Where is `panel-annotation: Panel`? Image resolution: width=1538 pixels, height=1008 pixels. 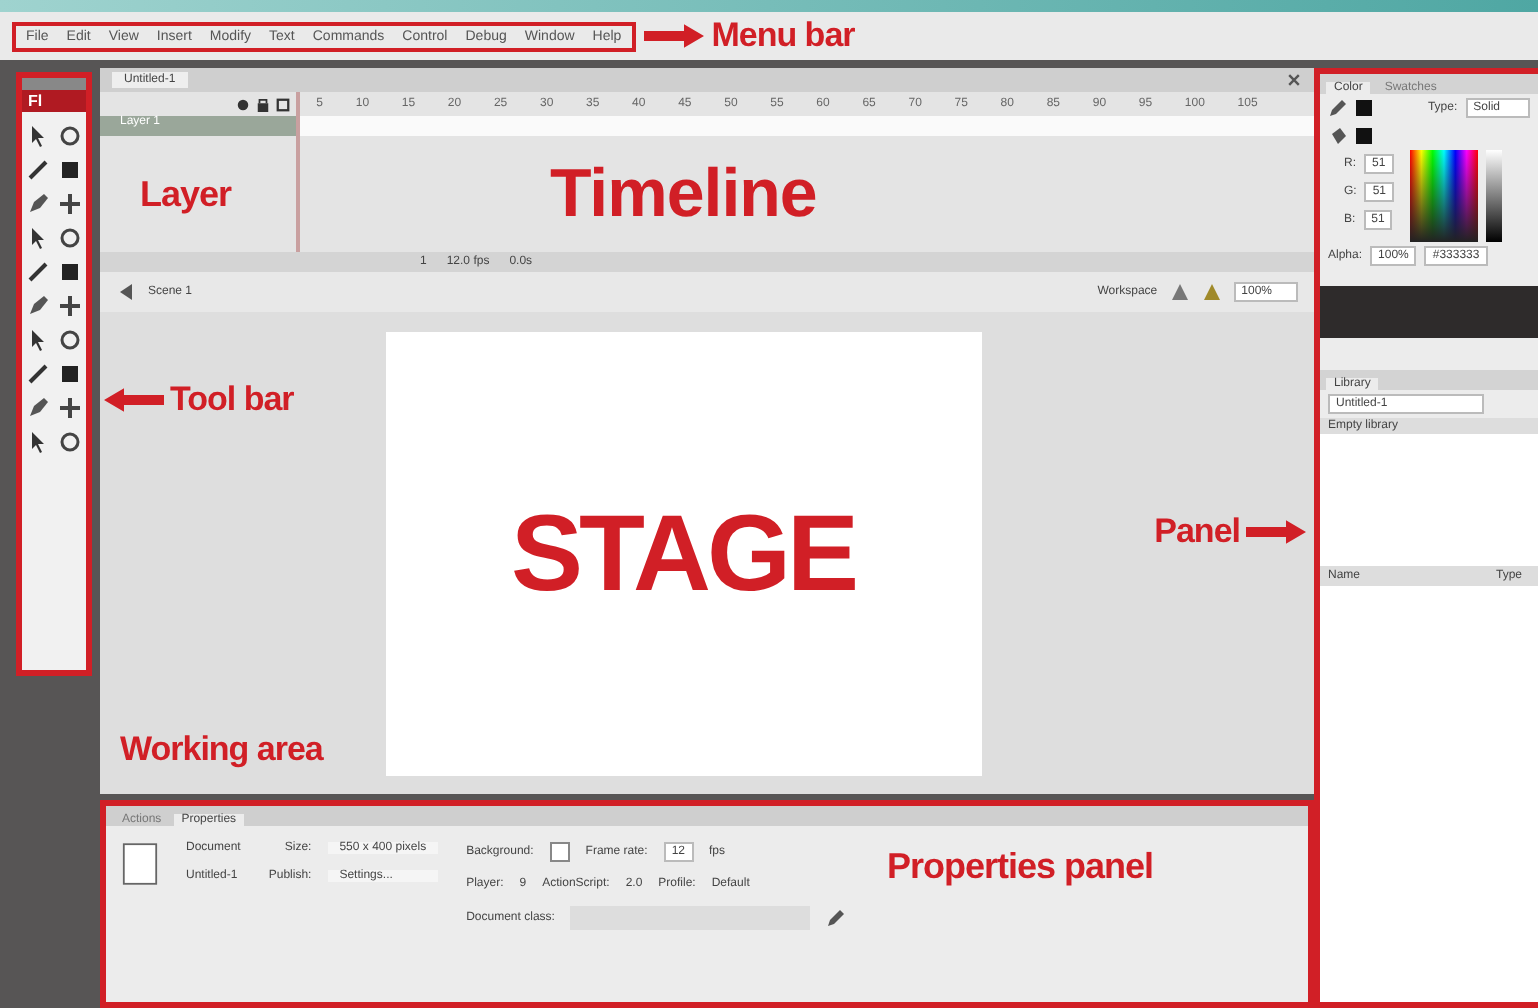
panel-annotation: Panel is located at coordinates (1197, 532).